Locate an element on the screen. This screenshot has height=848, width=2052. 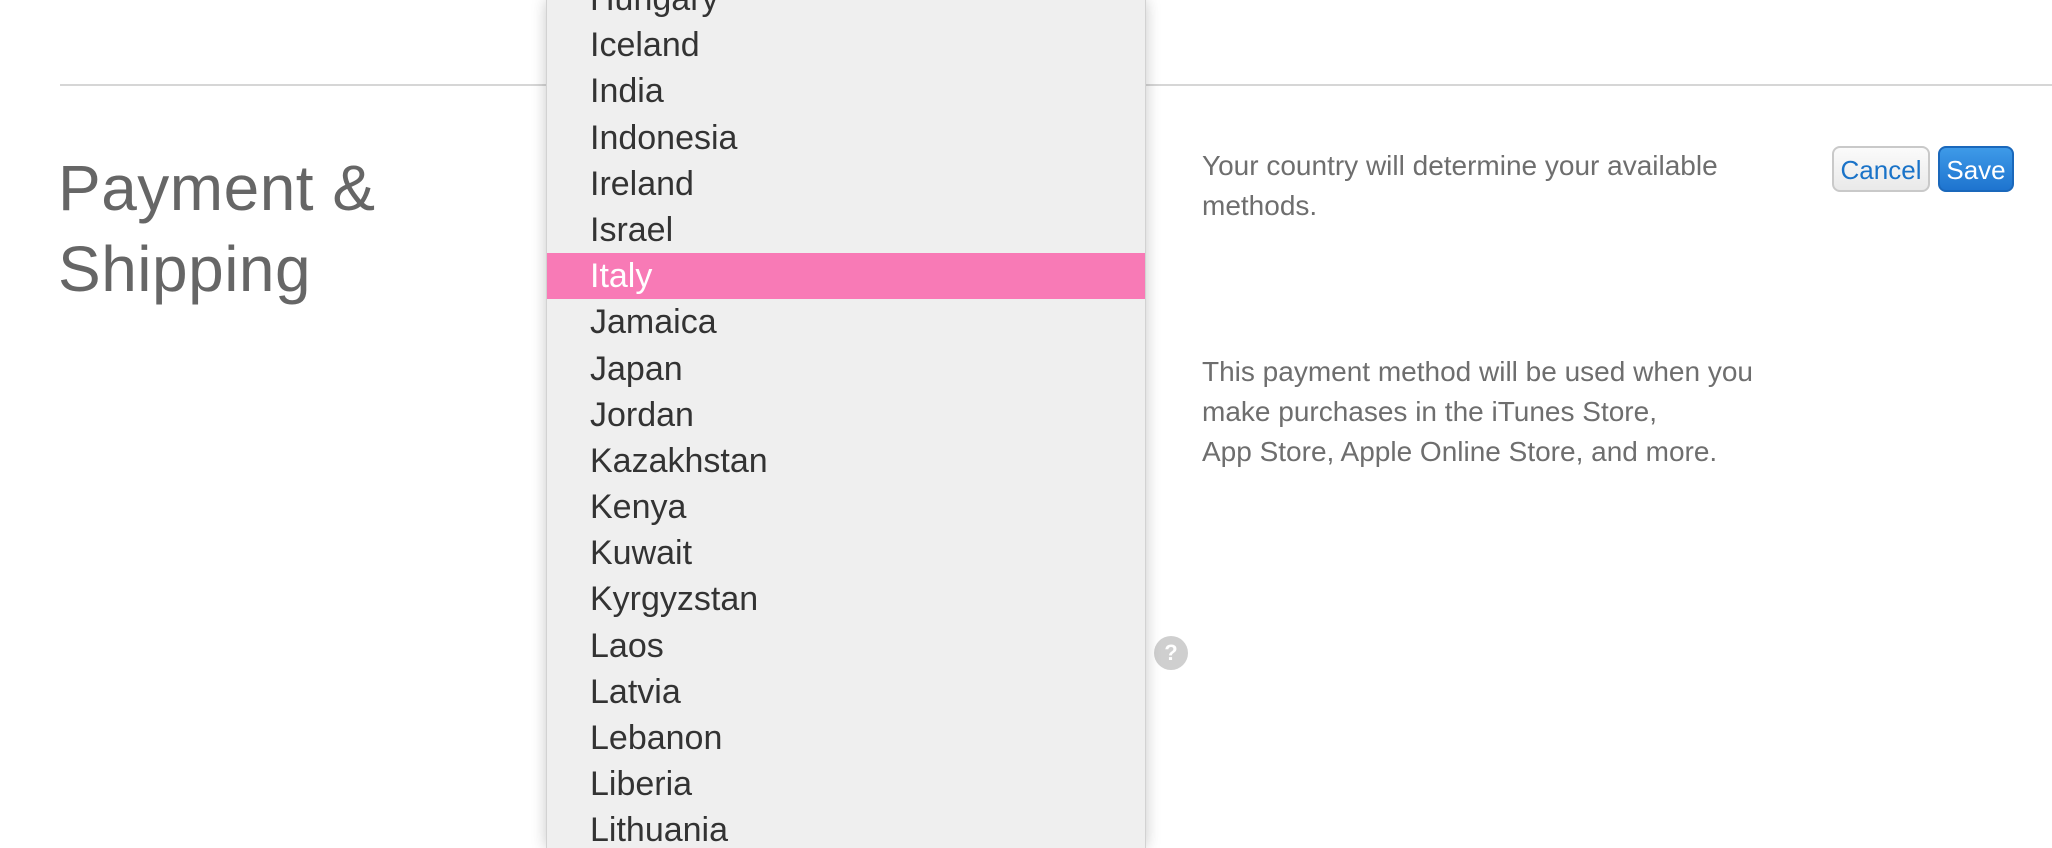
country-option: India is located at coordinates (846, 91).